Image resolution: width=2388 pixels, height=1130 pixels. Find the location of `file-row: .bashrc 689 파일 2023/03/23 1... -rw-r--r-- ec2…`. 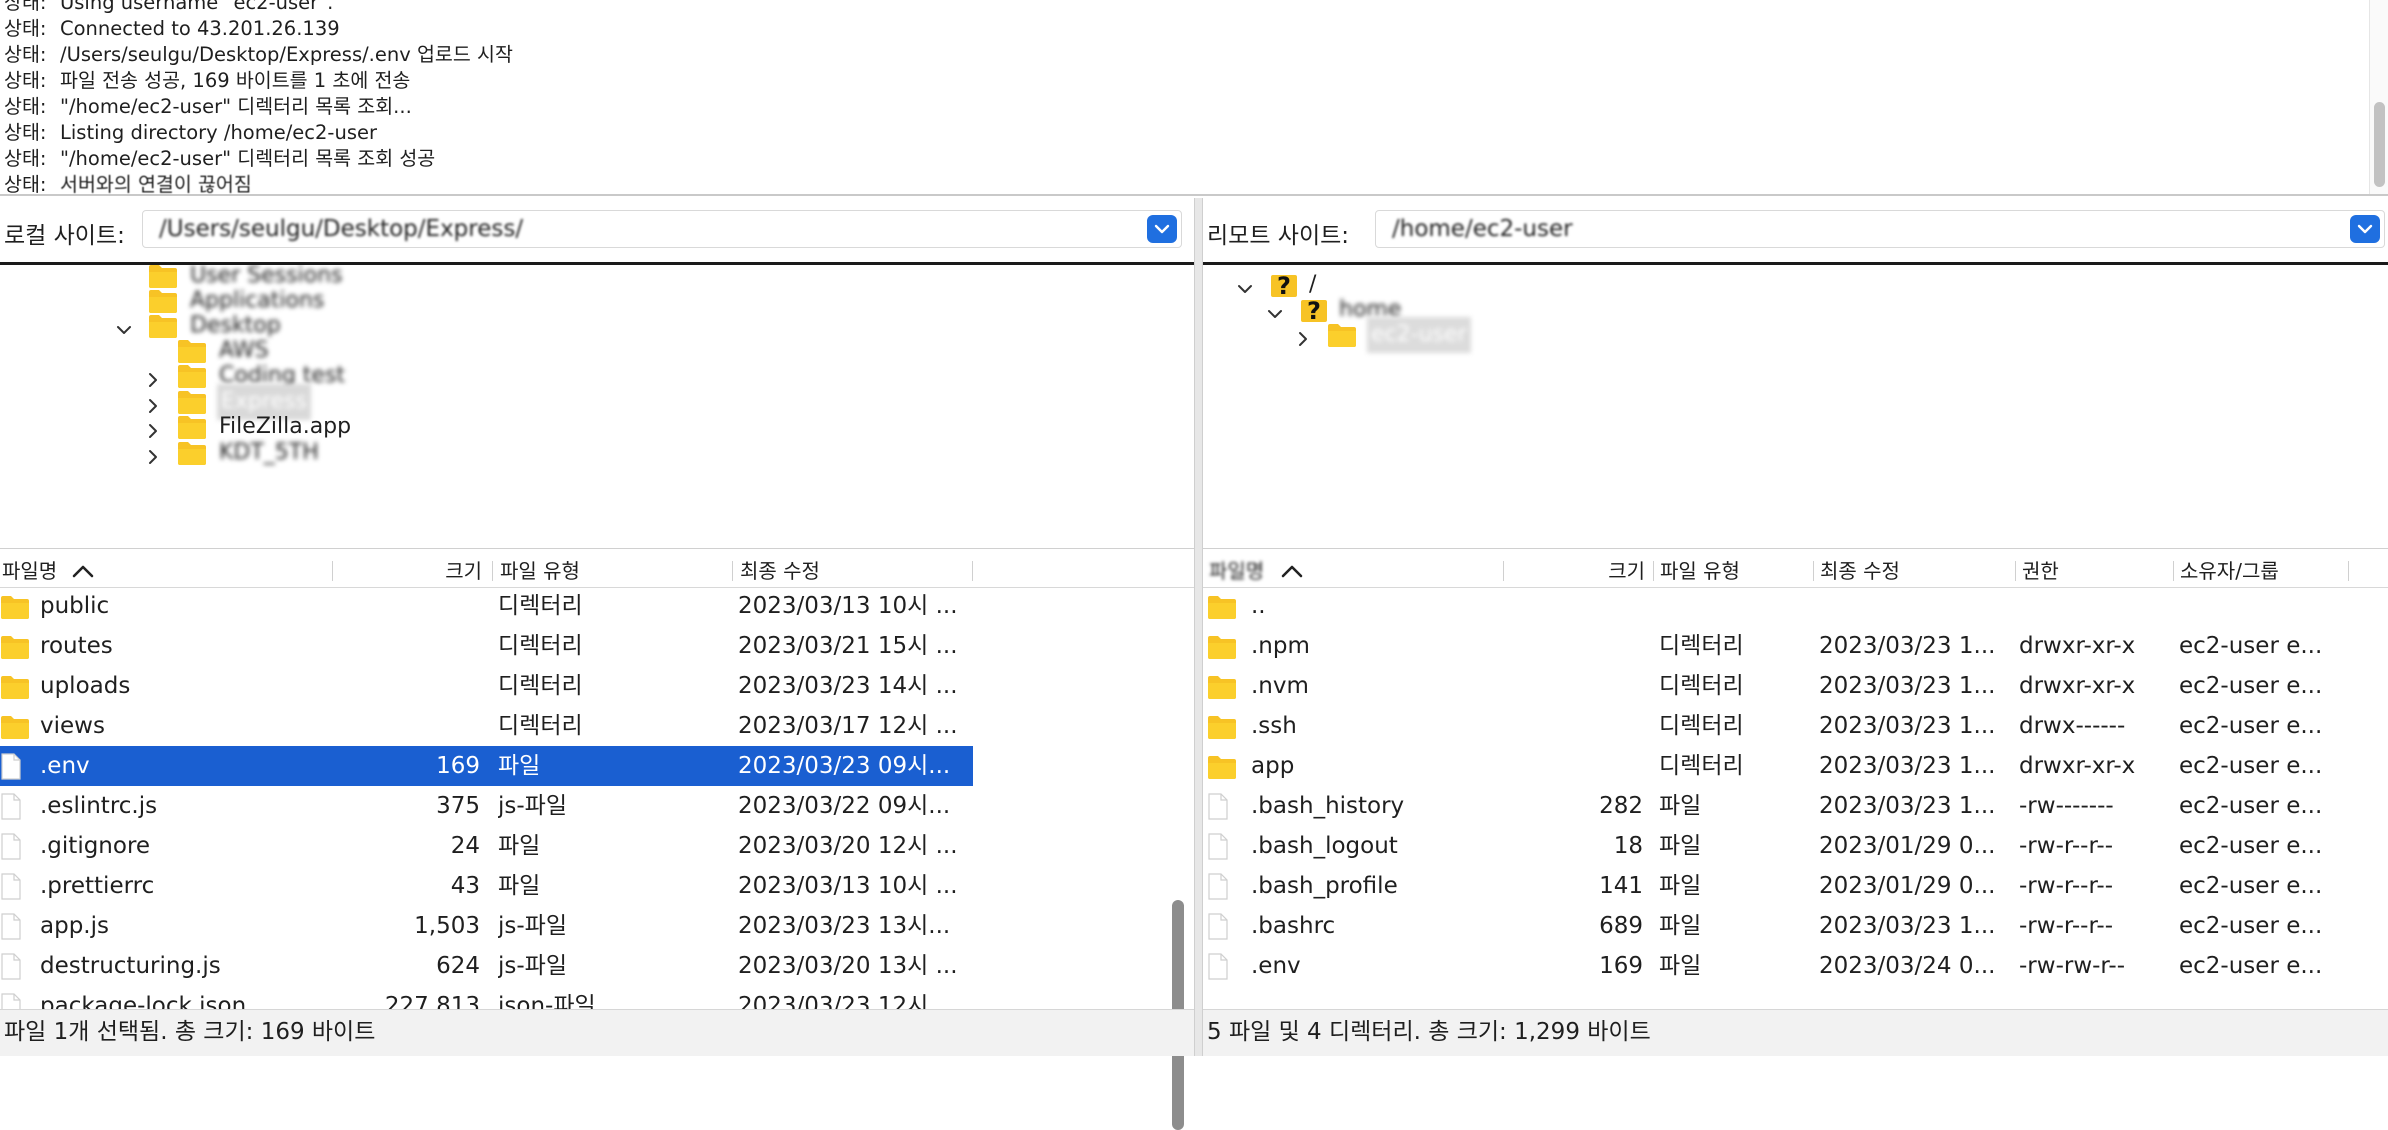

file-row: .bashrc 689 파일 2023/03/23 1... -rw-r--r-- ec2… is located at coordinates (1795, 926).